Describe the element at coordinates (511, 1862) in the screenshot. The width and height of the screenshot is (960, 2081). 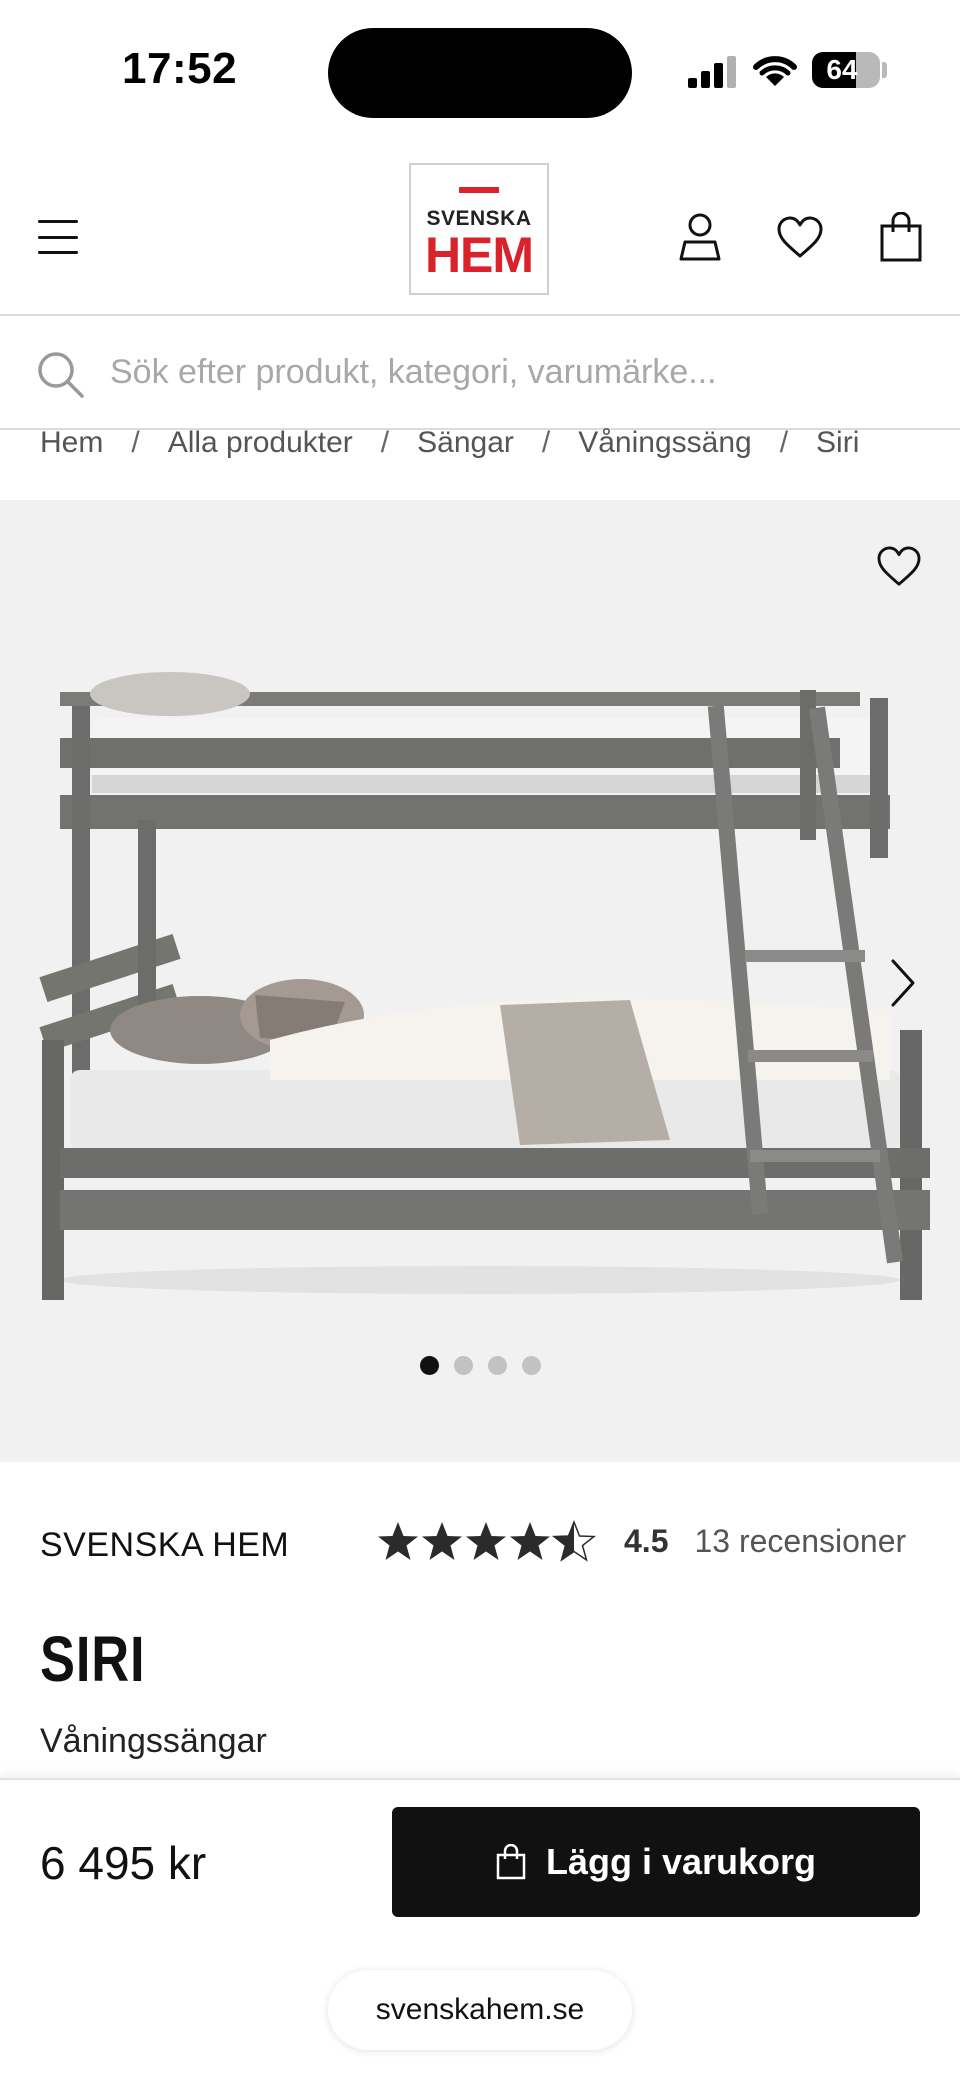
I see `shopping-bag-icon` at that location.